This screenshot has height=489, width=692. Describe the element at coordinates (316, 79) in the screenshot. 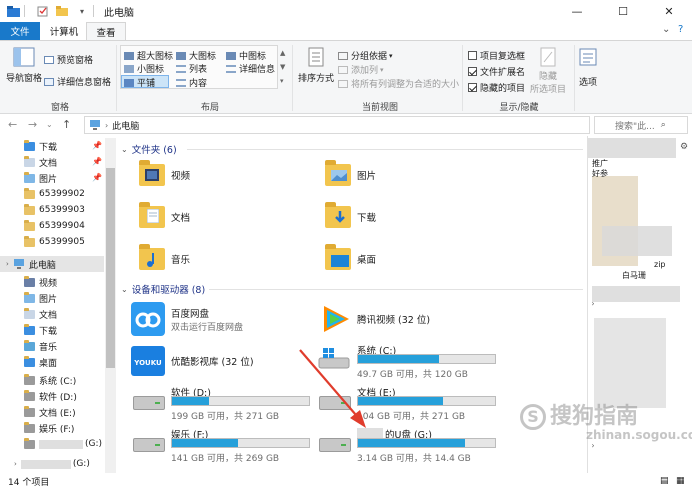

I see `sort-label: 排序方式` at that location.